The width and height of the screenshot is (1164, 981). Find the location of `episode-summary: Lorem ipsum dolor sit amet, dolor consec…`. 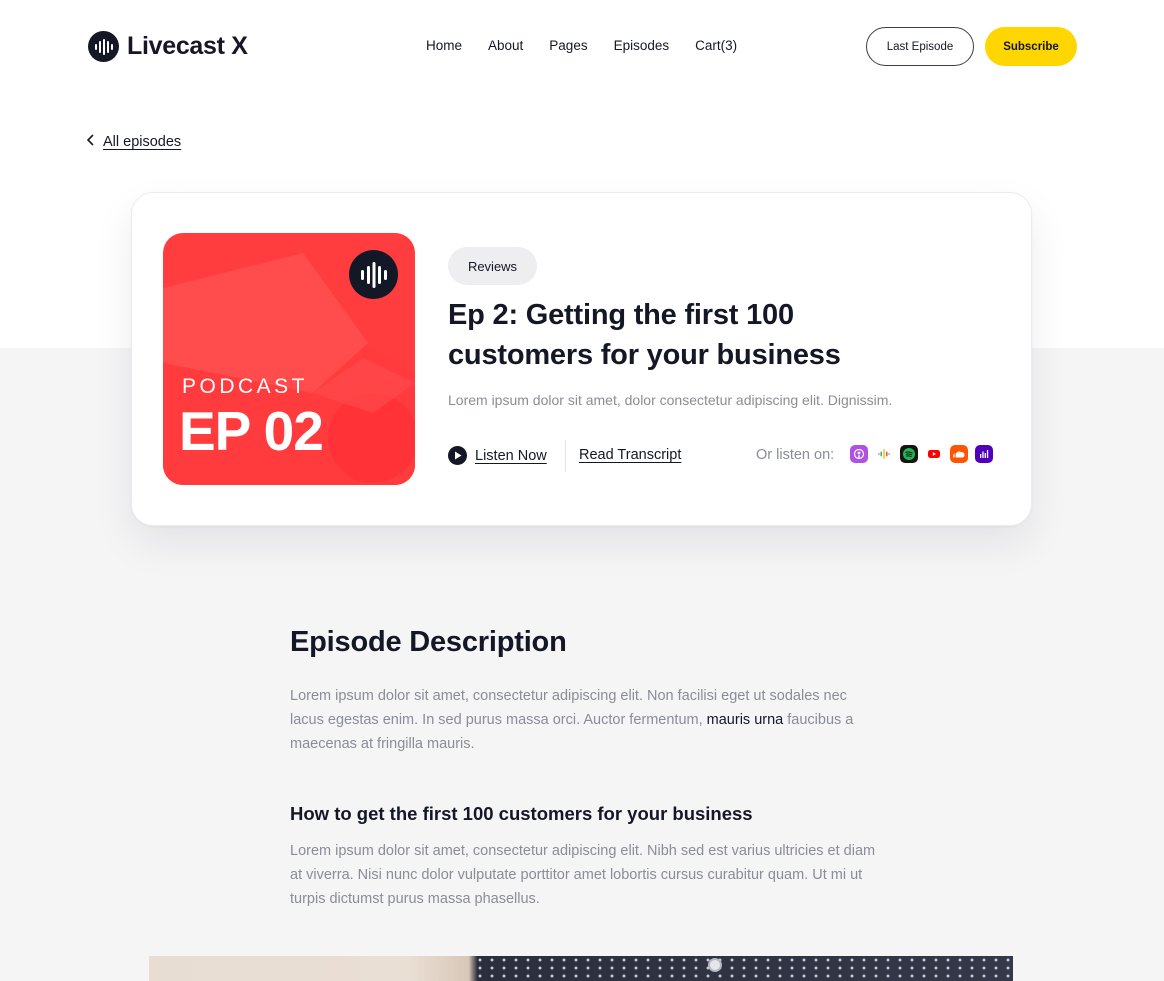

episode-summary: Lorem ipsum dolor sit amet, dolor consec… is located at coordinates (670, 400).